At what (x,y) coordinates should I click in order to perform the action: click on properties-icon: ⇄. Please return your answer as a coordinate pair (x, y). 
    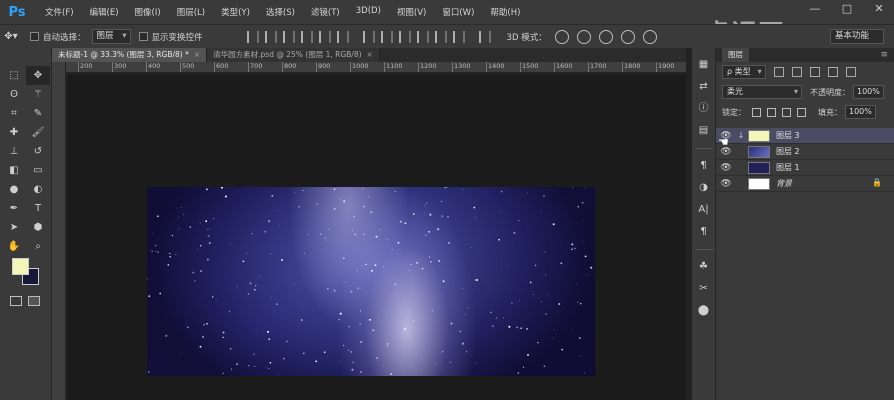
    Looking at the image, I should click on (704, 87).